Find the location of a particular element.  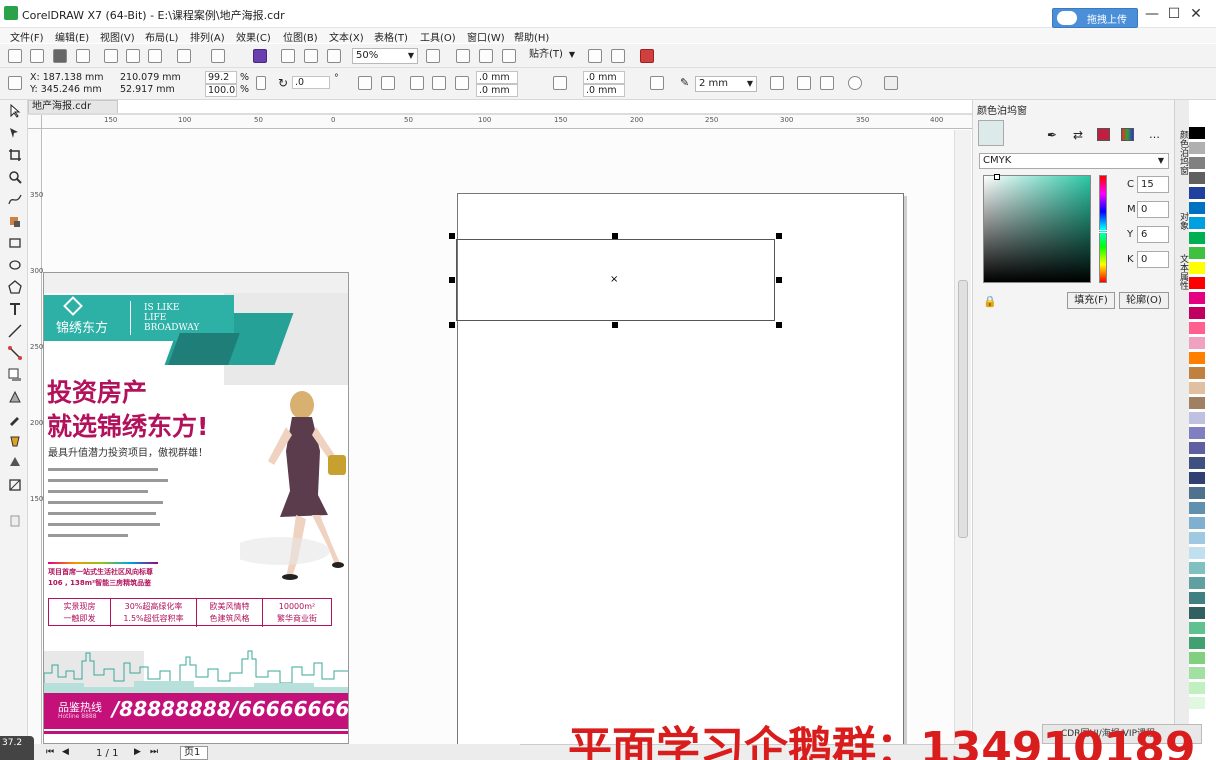

fill-button: 填充(F) is located at coordinates (1091, 300).